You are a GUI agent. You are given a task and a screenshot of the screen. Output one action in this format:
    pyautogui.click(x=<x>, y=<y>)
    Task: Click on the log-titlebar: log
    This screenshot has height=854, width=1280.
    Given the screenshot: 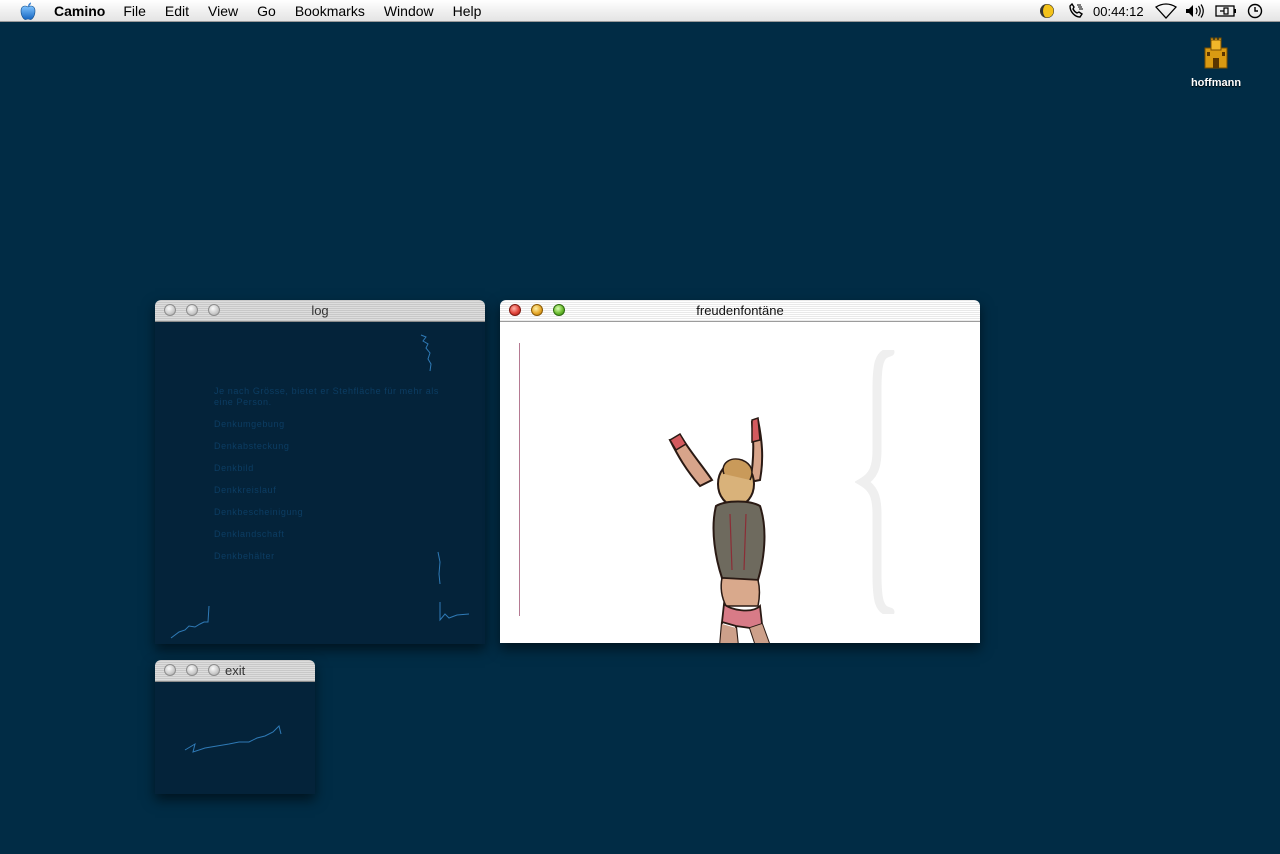 What is the action you would take?
    pyautogui.click(x=320, y=311)
    